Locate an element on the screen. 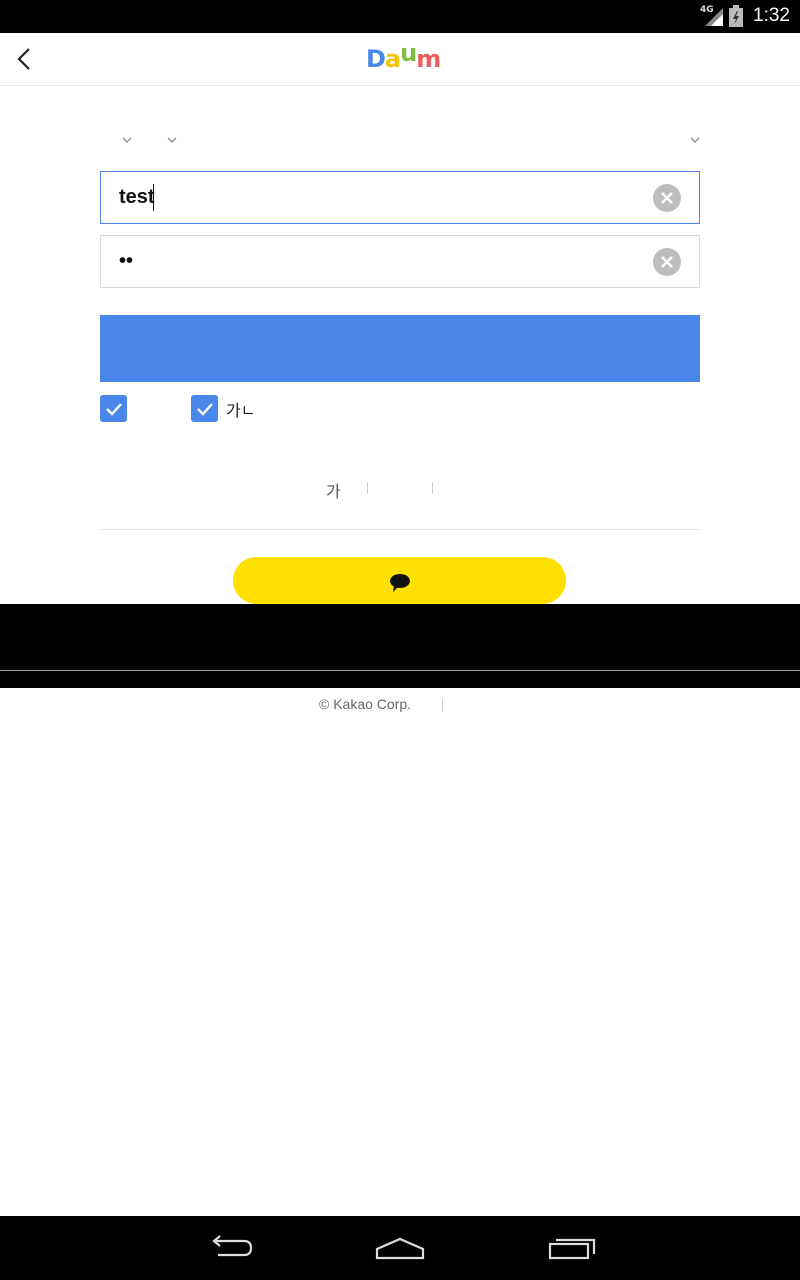 The image size is (800, 1280). speech-bubble-icon is located at coordinates (399, 582).